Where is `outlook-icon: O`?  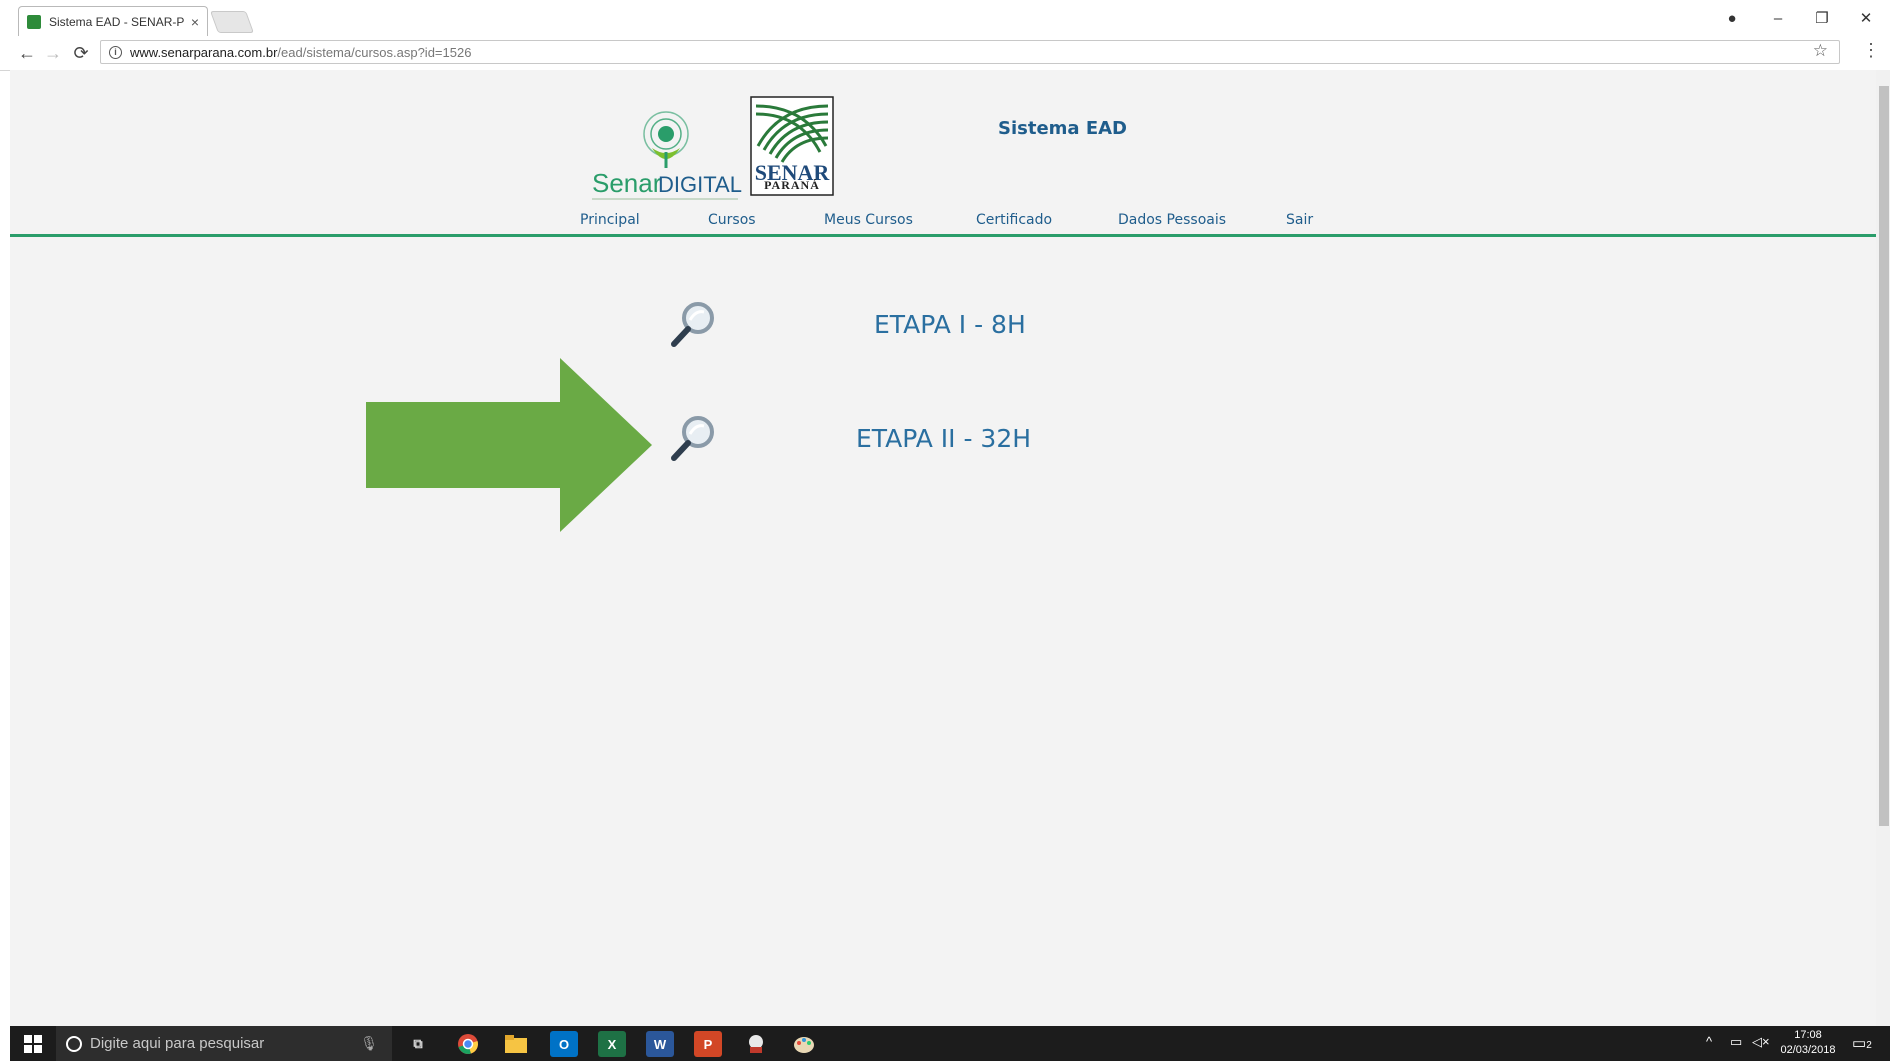
outlook-icon: O is located at coordinates (564, 1044).